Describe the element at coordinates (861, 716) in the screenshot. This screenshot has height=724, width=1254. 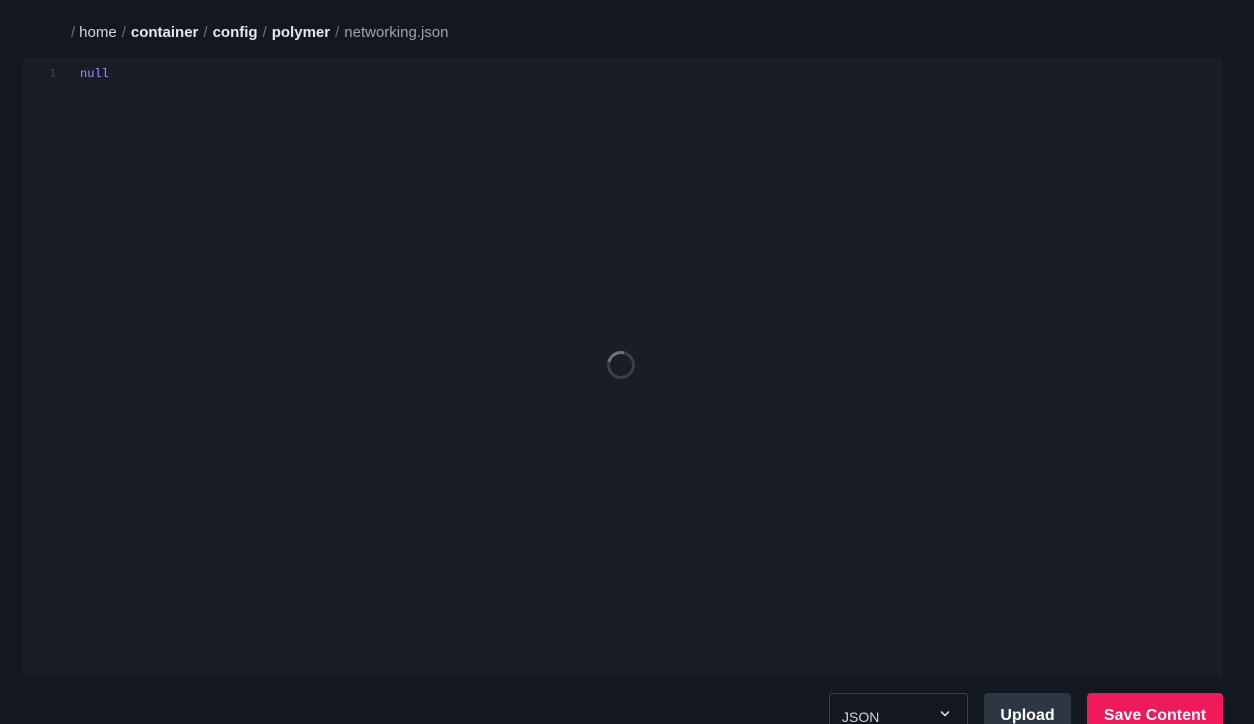
I see `language-select-value: JSON` at that location.